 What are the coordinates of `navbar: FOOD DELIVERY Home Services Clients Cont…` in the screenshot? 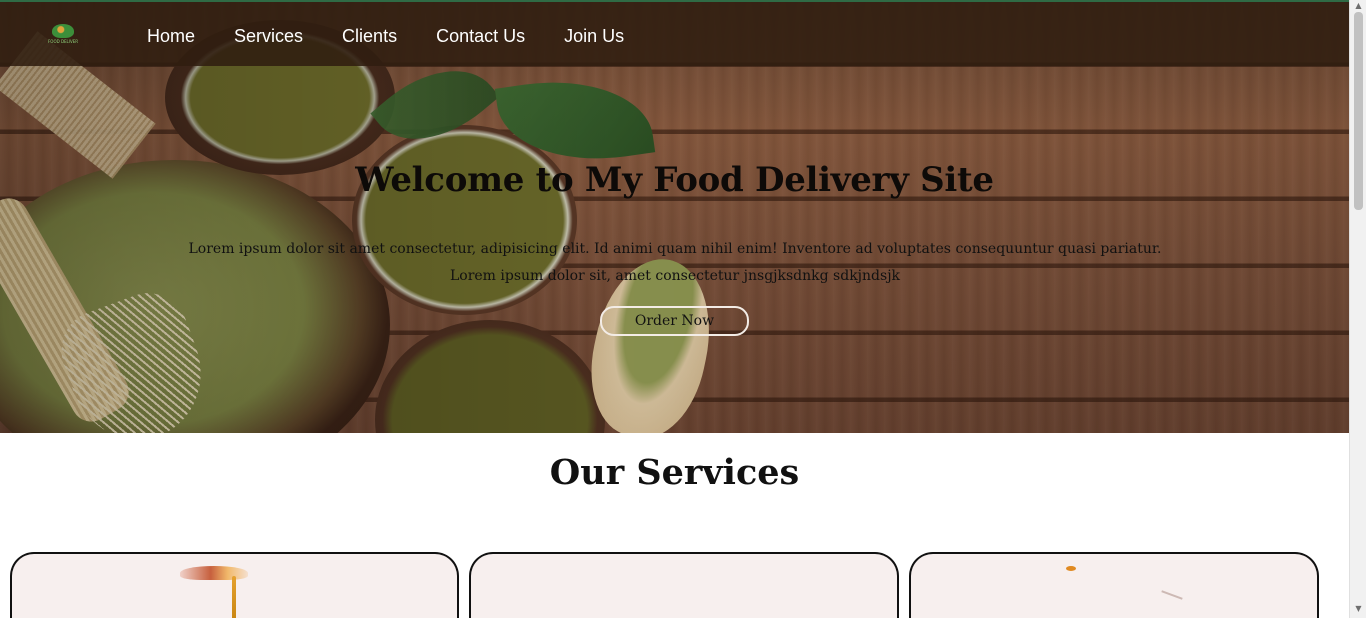 It's located at (674, 33).